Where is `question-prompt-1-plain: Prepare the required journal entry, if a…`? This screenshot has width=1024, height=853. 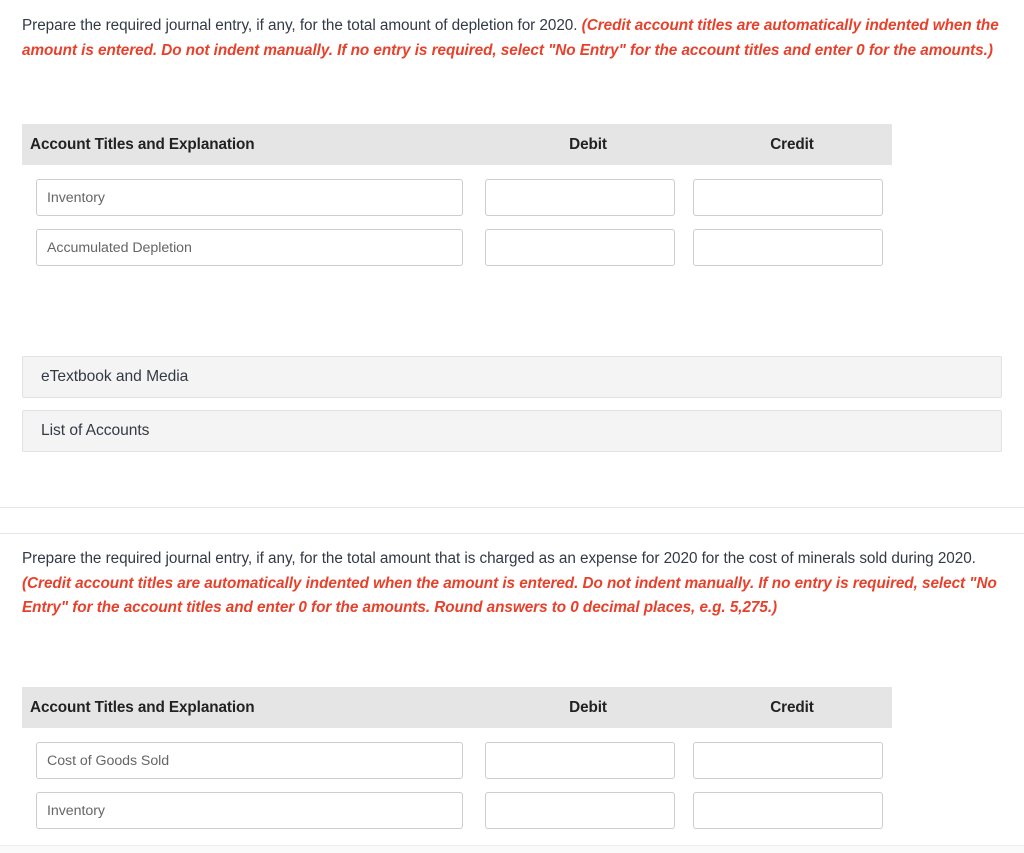 question-prompt-1-plain: Prepare the required journal entry, if a… is located at coordinates (302, 25).